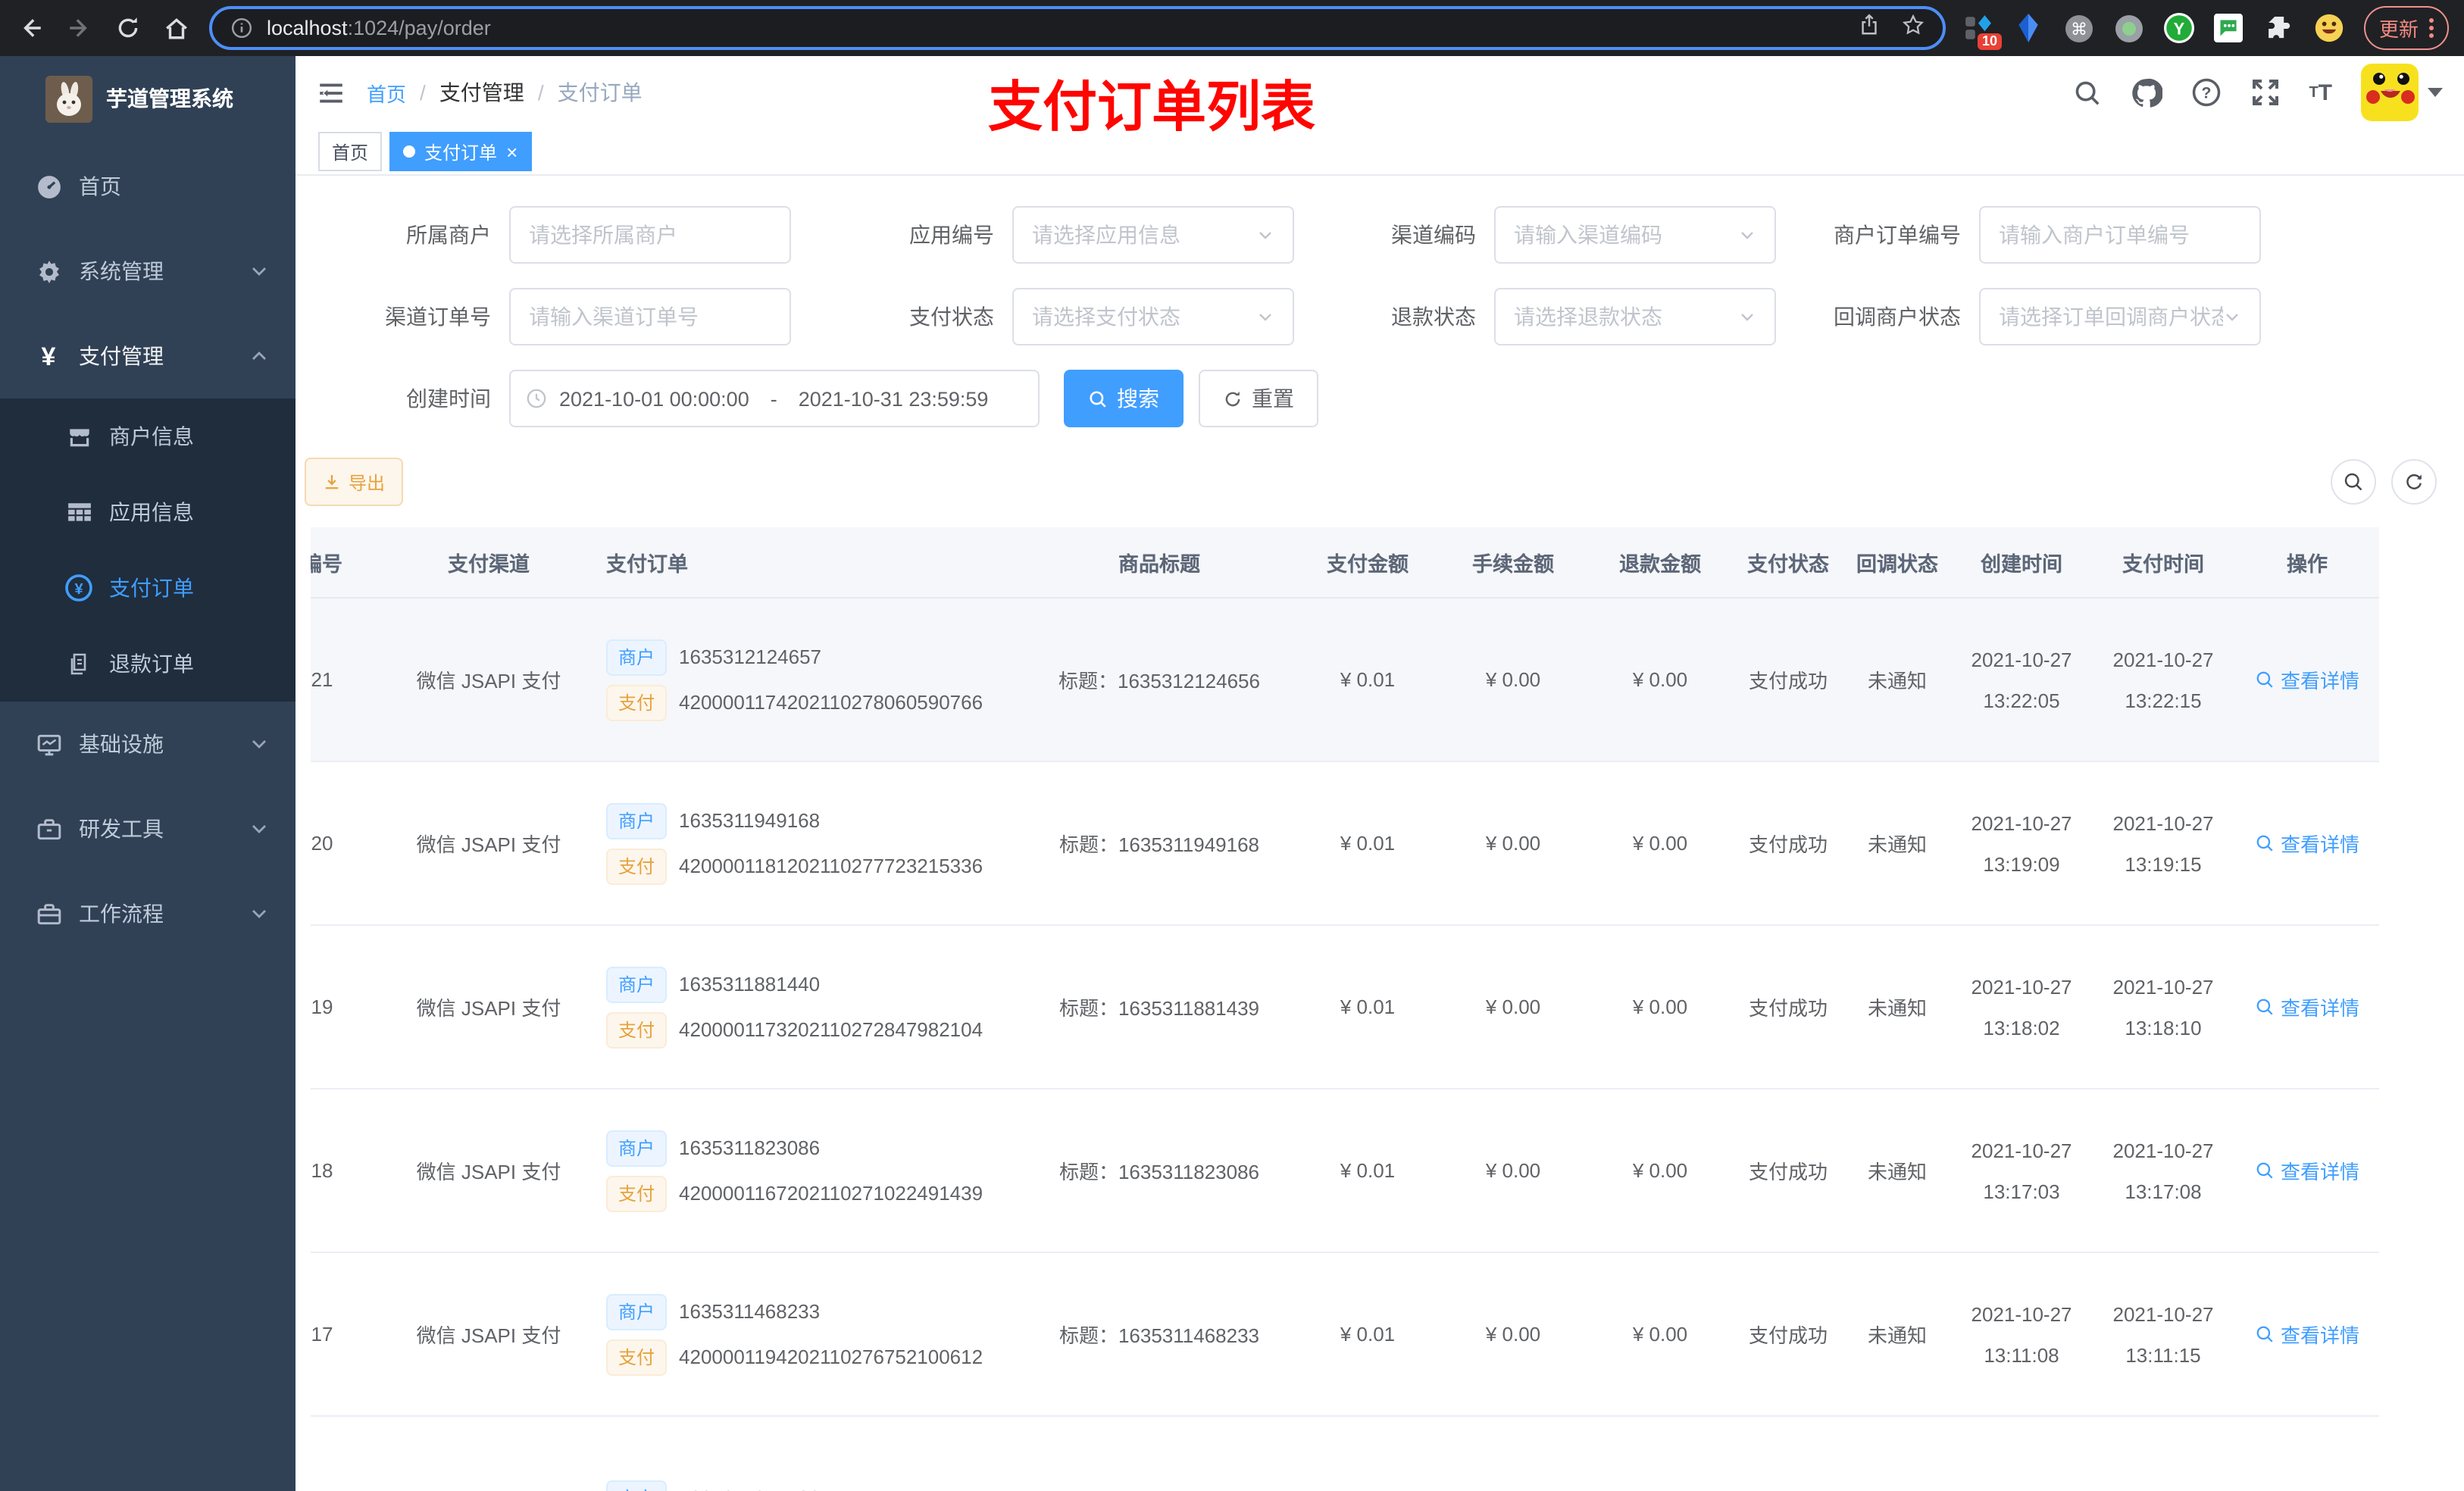  Describe the element at coordinates (1897, 317) in the screenshot. I see `filter-label: 回调商户状态` at that location.